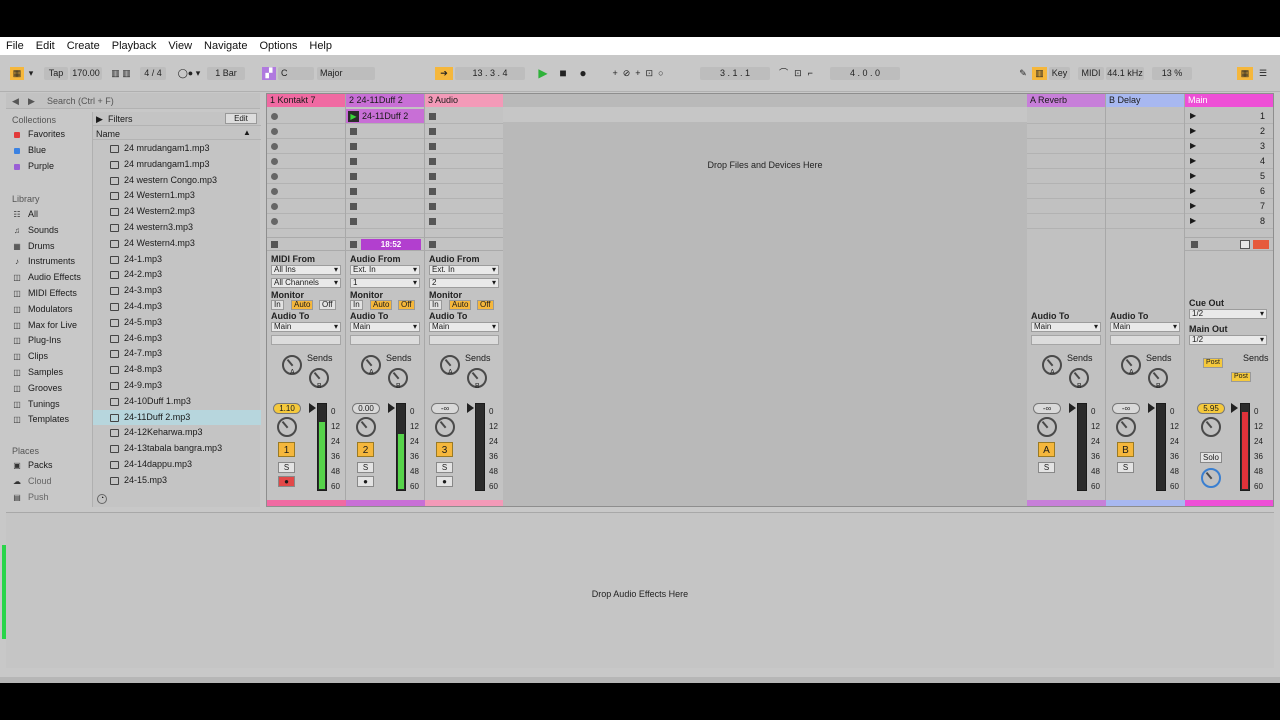  Describe the element at coordinates (1211, 408) in the screenshot. I see `master-volume-field: 5.95` at that location.